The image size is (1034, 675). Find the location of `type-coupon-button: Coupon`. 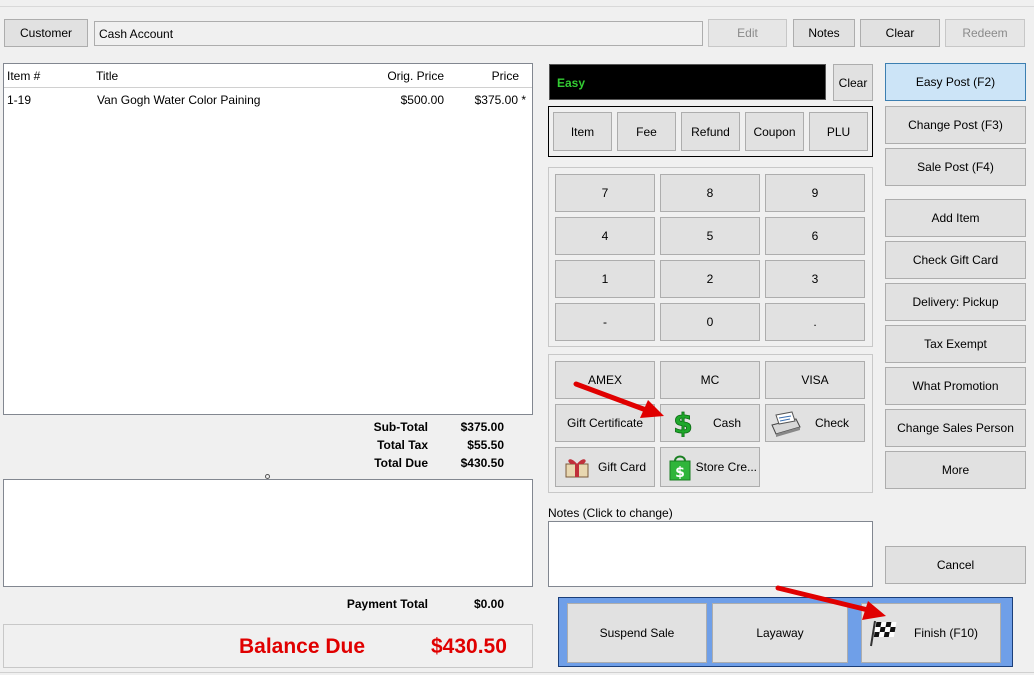

type-coupon-button: Coupon is located at coordinates (774, 131).